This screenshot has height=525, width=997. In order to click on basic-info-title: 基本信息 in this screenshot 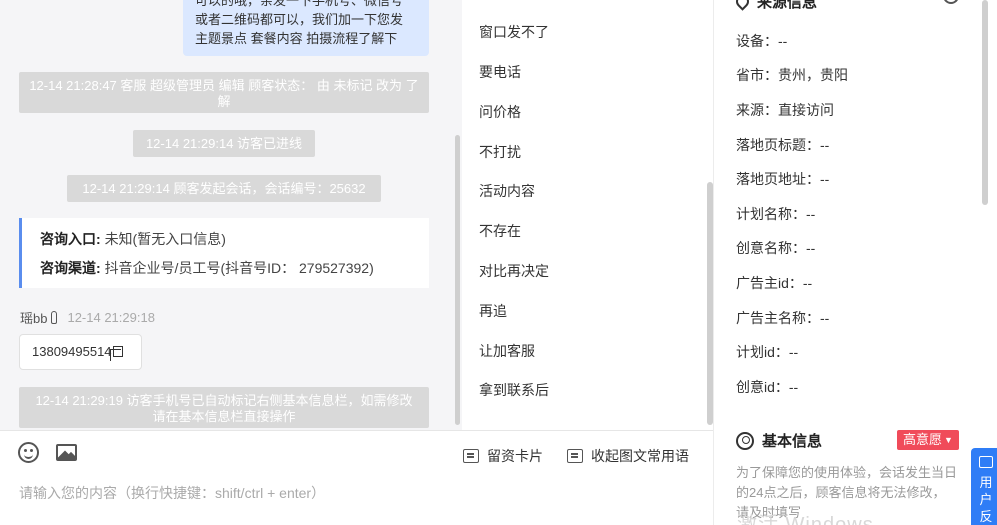, I will do `click(792, 441)`.